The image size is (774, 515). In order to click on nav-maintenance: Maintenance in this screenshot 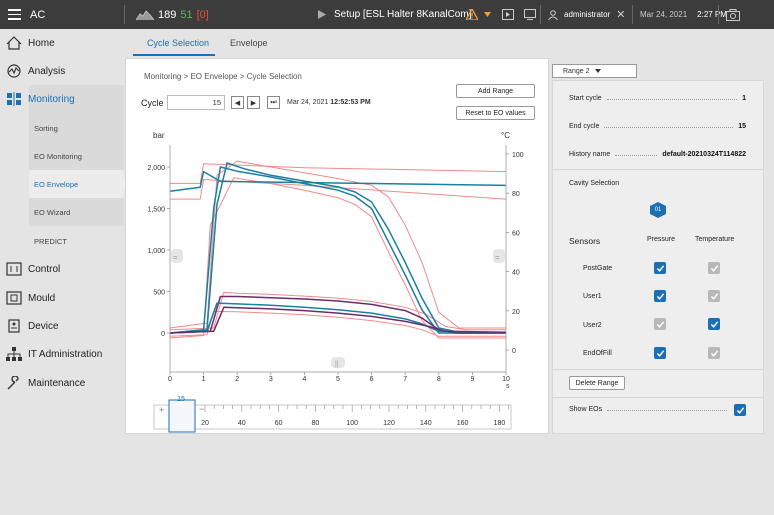, I will do `click(62, 383)`.